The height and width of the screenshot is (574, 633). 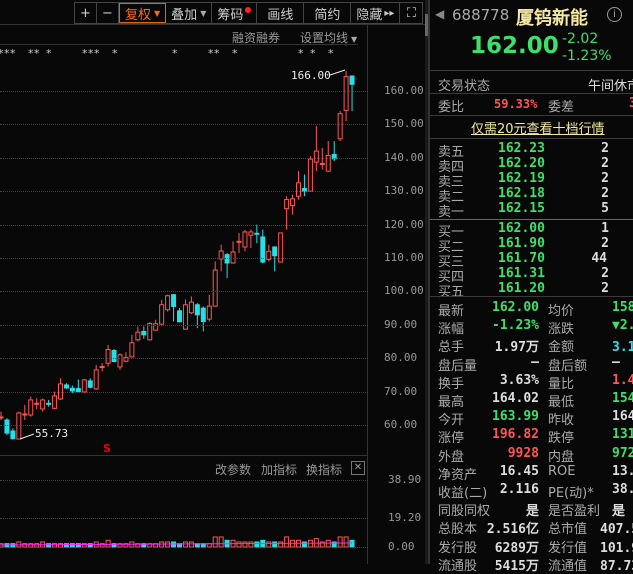 I want to click on stat-row: 收益(二) 2.116 PE(动)* 38.2, so click(x=531, y=491).